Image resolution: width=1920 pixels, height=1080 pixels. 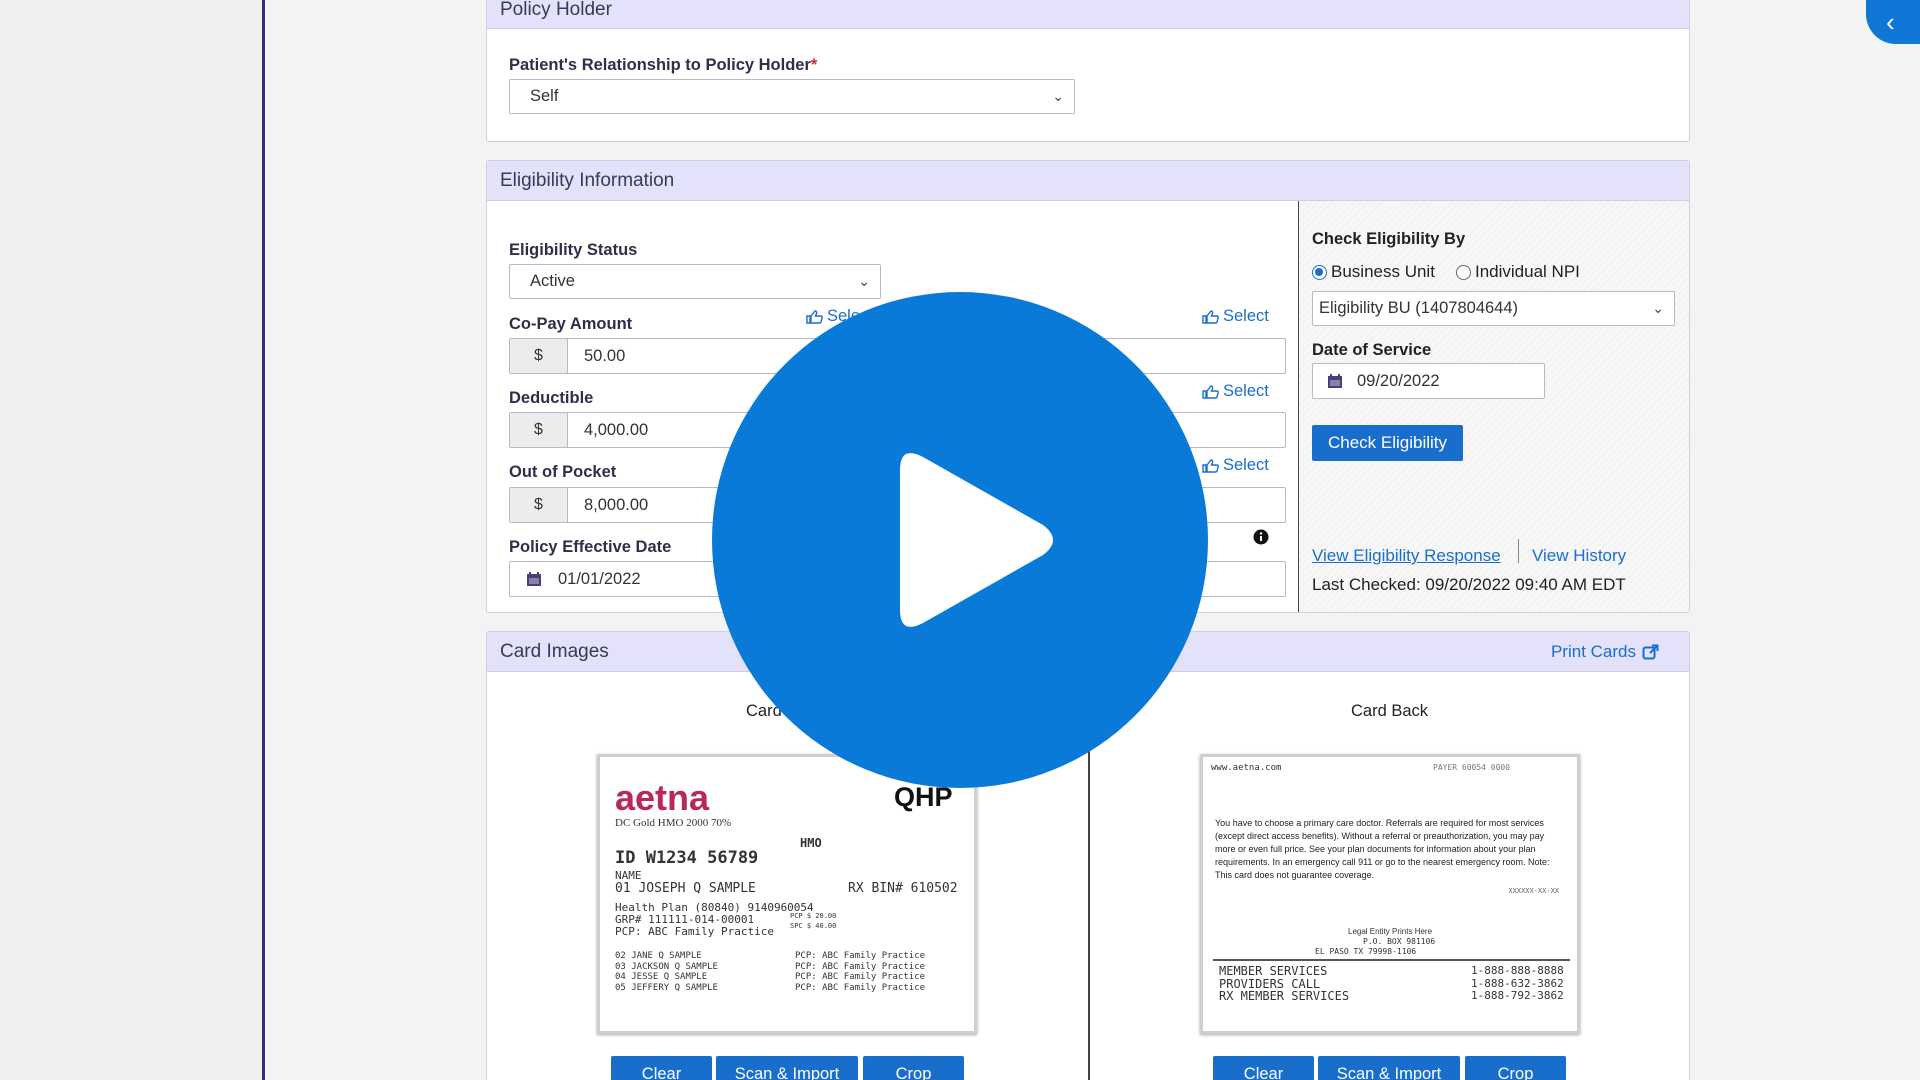 I want to click on radio-unchecked-icon, so click(x=1463, y=272).